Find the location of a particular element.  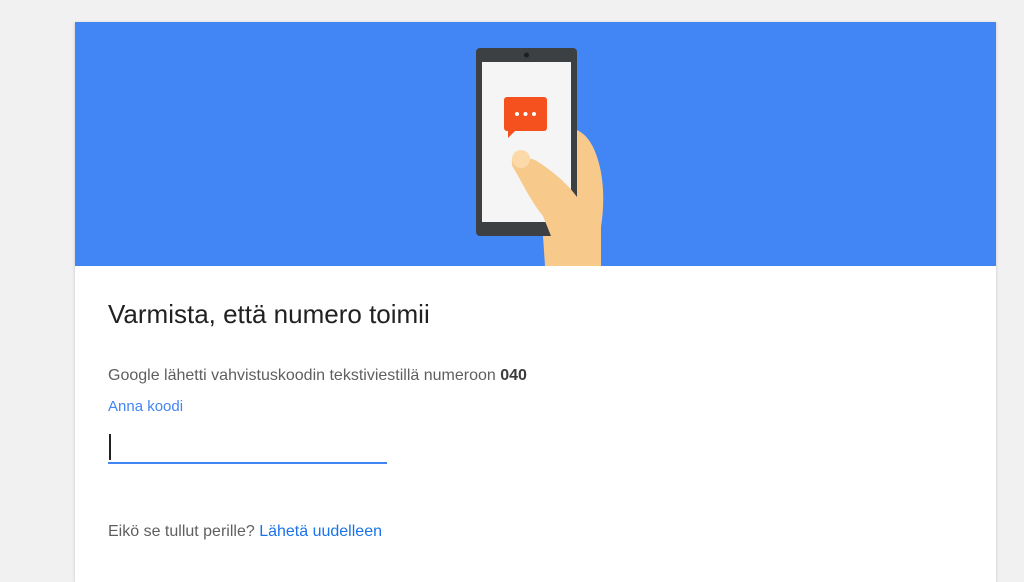

text-cursor is located at coordinates (110, 447).